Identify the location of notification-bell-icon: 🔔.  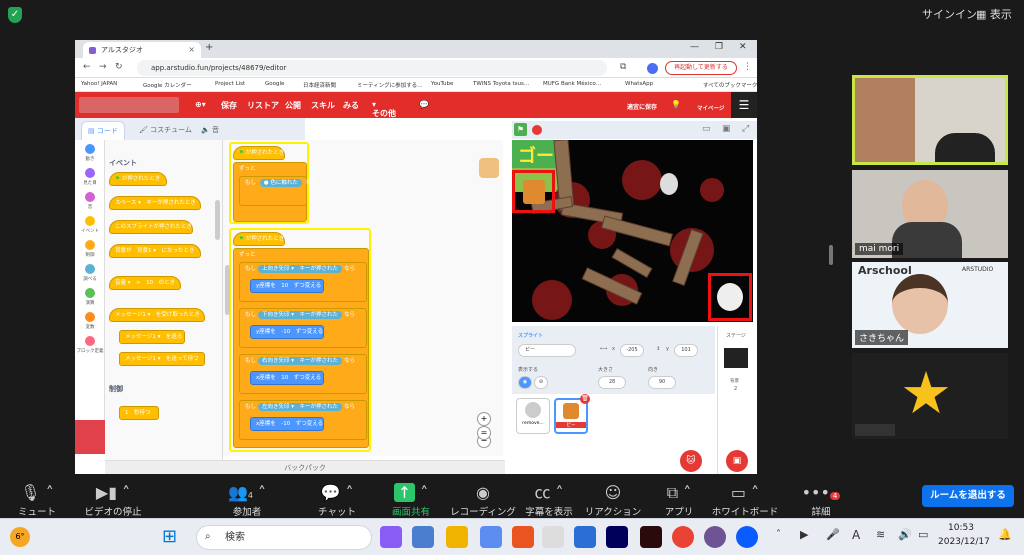
(1005, 534).